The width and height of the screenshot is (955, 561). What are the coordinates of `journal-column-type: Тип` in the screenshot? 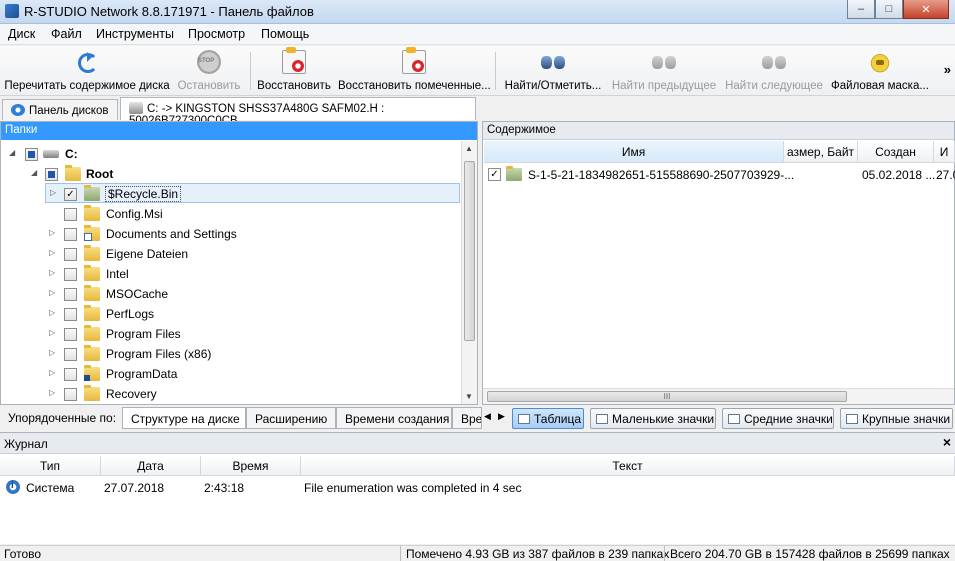 It's located at (50, 466).